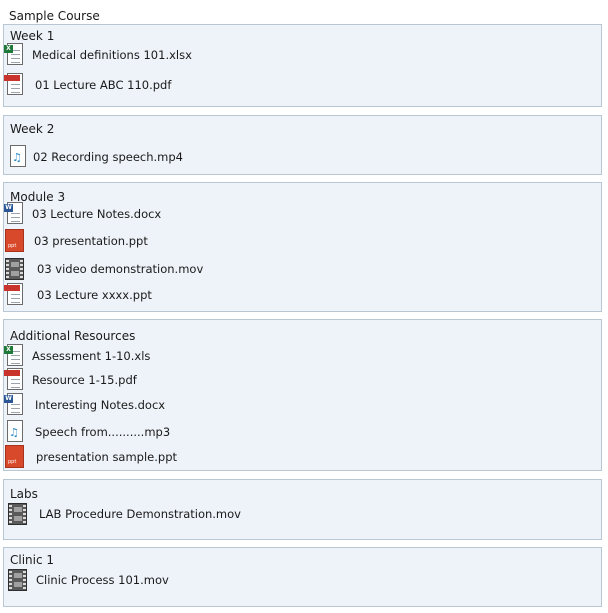 Image resolution: width=608 pixels, height=613 pixels. What do you see at coordinates (112, 55) in the screenshot?
I see `file-name: Medical definitions 101.xlsx` at bounding box center [112, 55].